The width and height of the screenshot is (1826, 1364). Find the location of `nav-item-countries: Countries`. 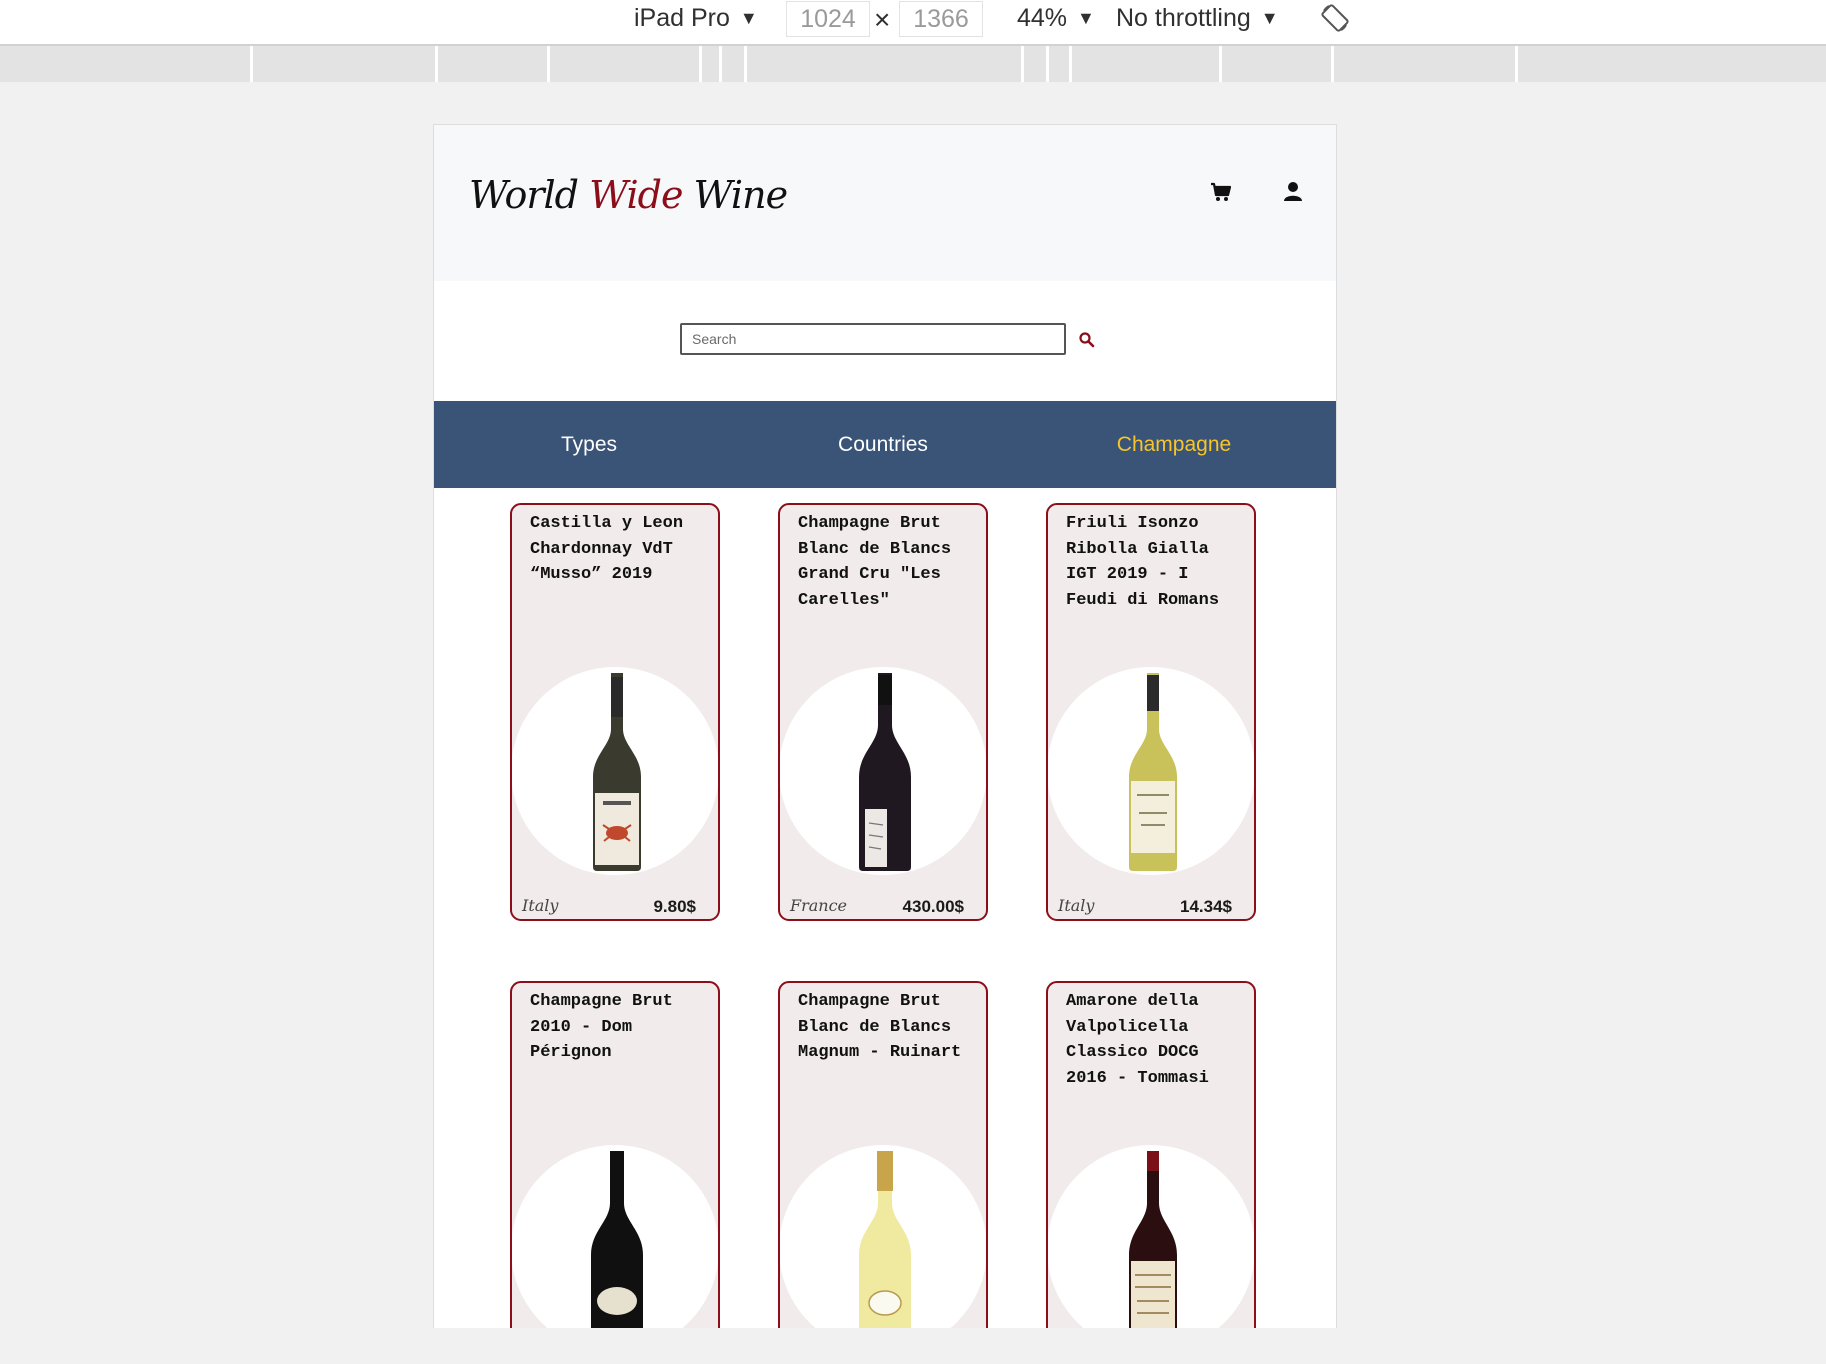

nav-item-countries: Countries is located at coordinates (883, 444).